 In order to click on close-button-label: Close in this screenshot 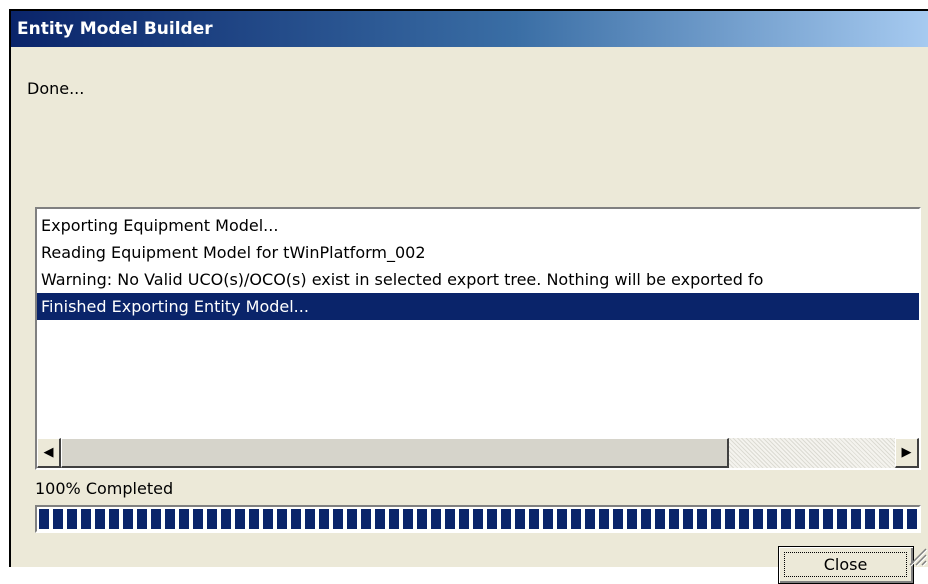, I will do `click(845, 564)`.